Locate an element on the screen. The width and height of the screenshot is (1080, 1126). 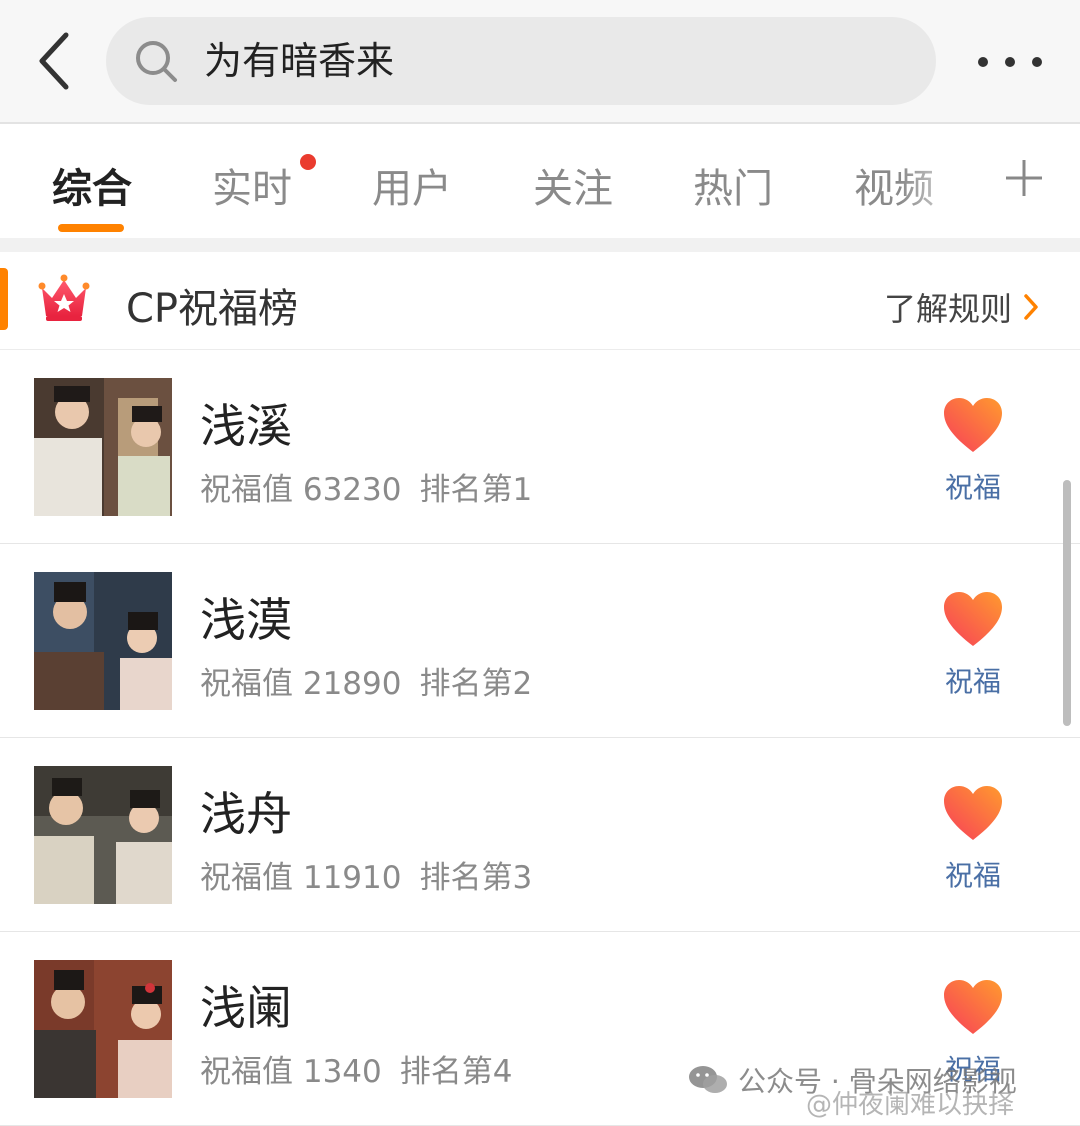
rules-link-label: 了解规则 is located at coordinates (948, 309).